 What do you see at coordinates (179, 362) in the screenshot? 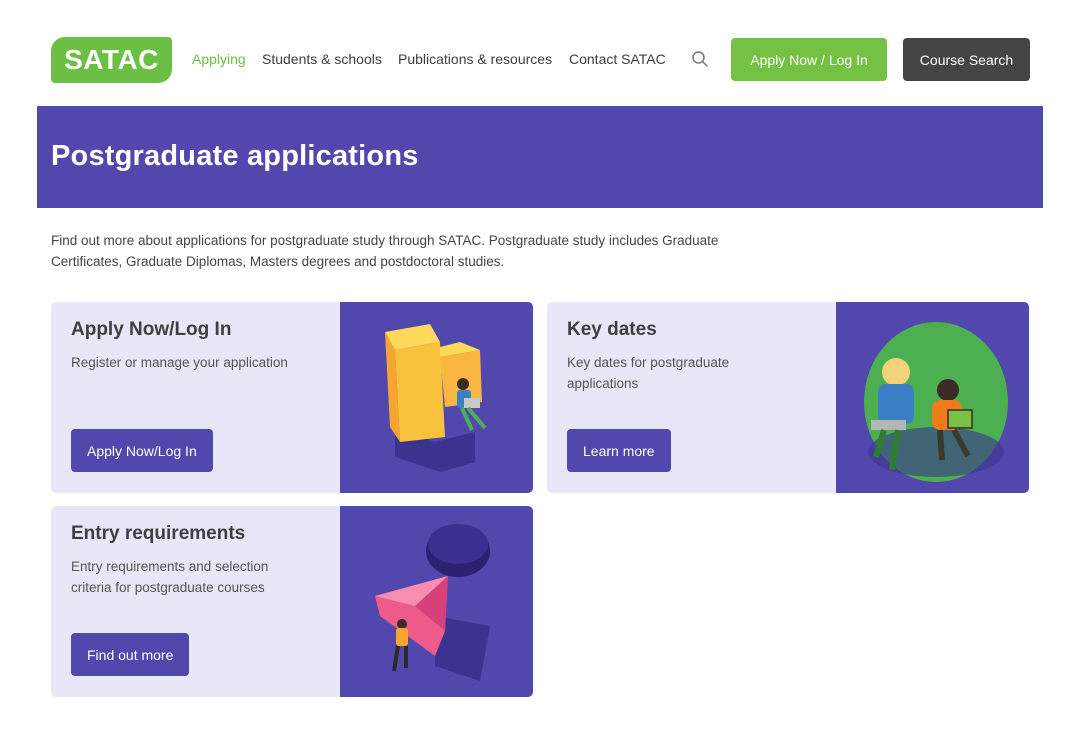
I see `card-description: Register or manage your application` at bounding box center [179, 362].